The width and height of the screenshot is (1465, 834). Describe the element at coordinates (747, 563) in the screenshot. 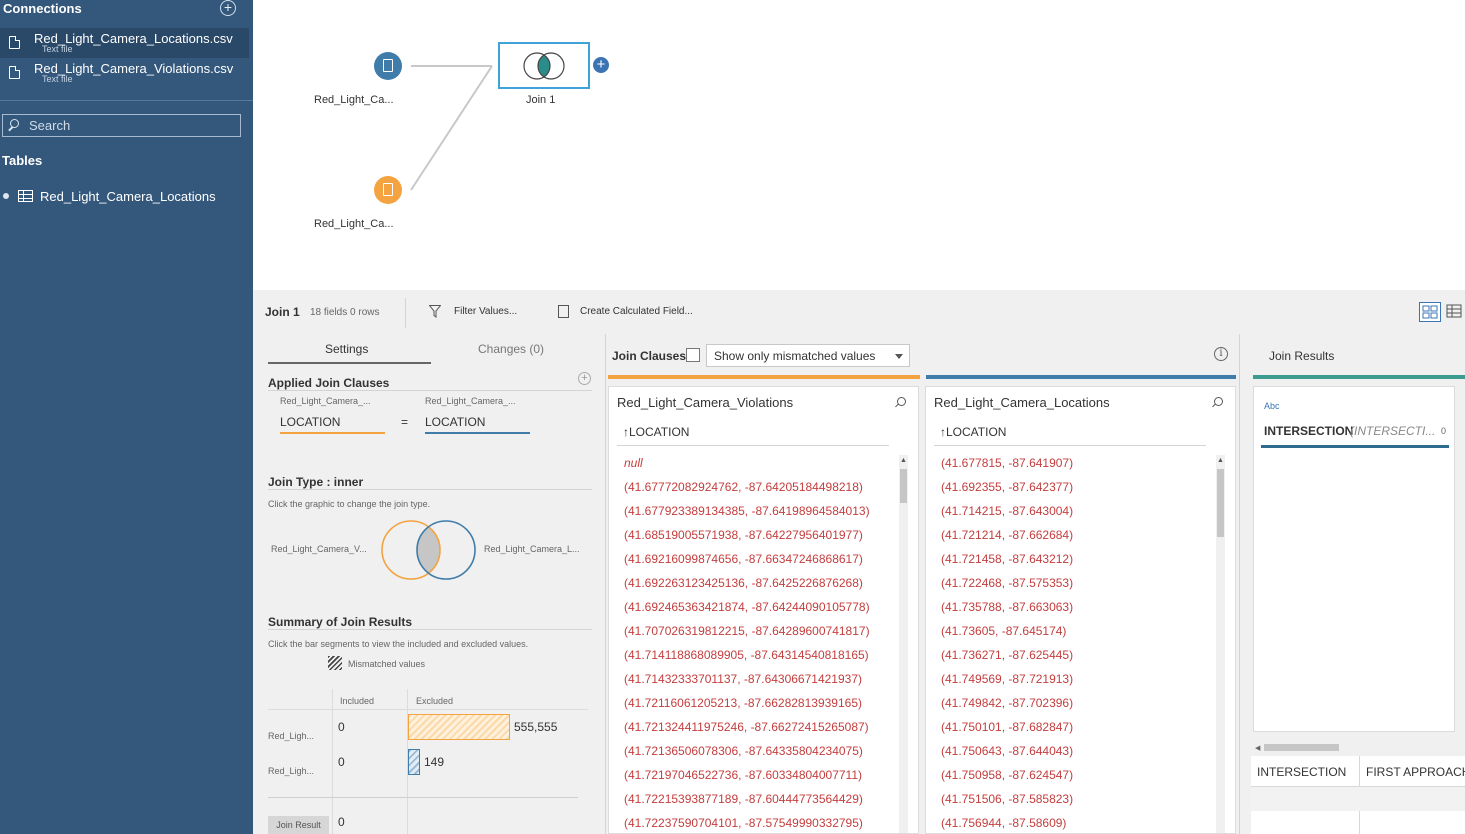

I see `value-item: (41.69216099874656, -87.66347246868617)` at that location.